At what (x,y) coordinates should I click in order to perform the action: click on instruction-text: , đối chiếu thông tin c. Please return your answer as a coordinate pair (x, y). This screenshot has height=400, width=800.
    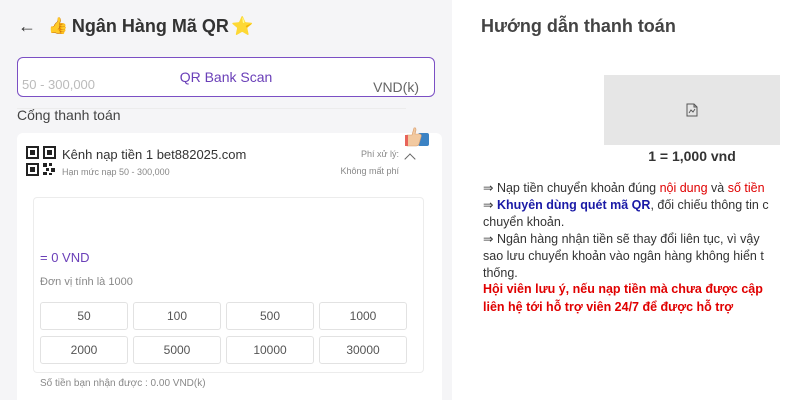
    Looking at the image, I should click on (709, 205).